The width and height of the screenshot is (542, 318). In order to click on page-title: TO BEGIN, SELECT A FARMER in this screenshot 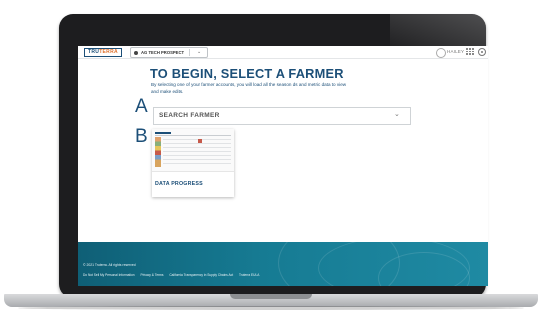, I will do `click(247, 73)`.